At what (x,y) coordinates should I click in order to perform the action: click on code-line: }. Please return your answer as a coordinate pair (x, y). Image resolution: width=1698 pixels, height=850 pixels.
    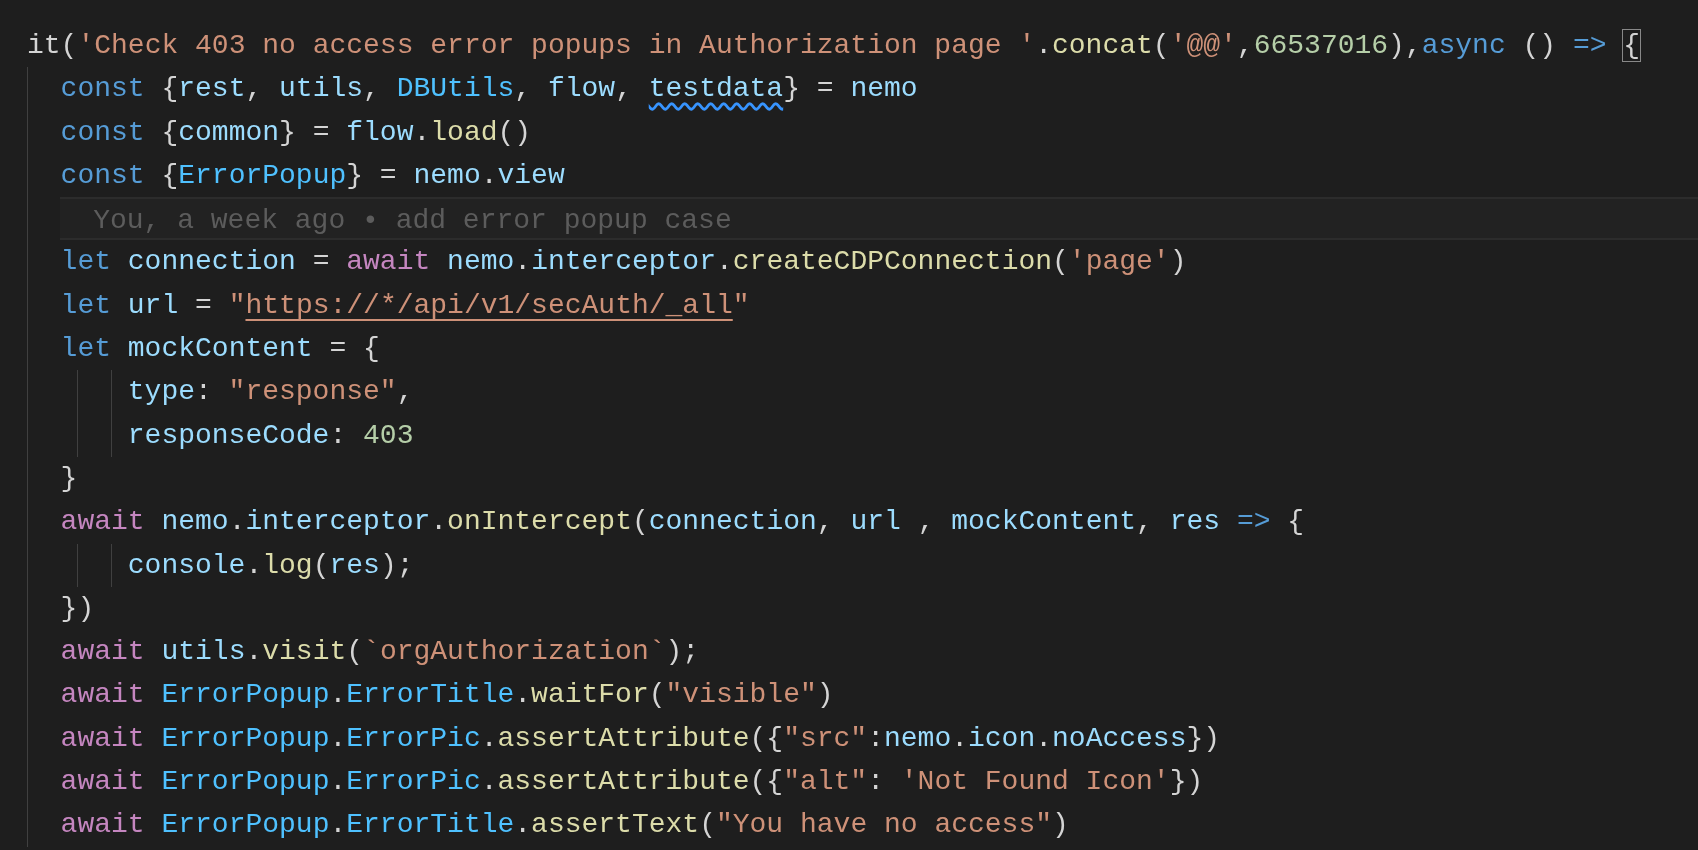
    Looking at the image, I should click on (69, 478).